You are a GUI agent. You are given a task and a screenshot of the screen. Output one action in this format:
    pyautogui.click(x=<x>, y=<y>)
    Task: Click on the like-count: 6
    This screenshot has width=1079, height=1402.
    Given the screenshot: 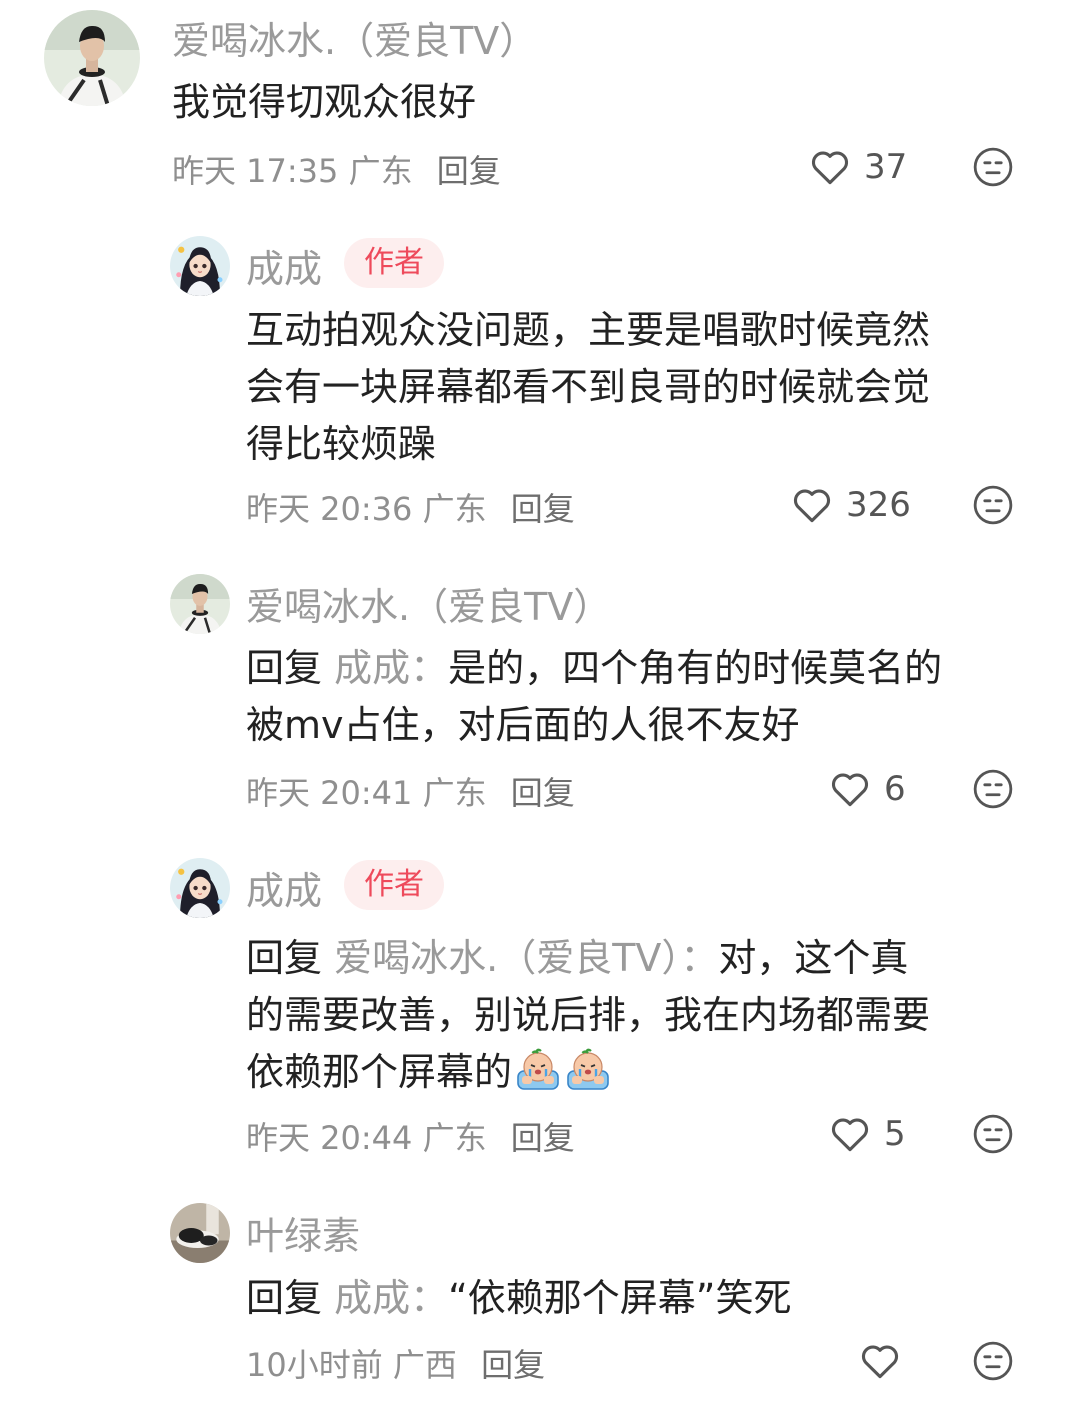 What is the action you would take?
    pyautogui.click(x=895, y=789)
    